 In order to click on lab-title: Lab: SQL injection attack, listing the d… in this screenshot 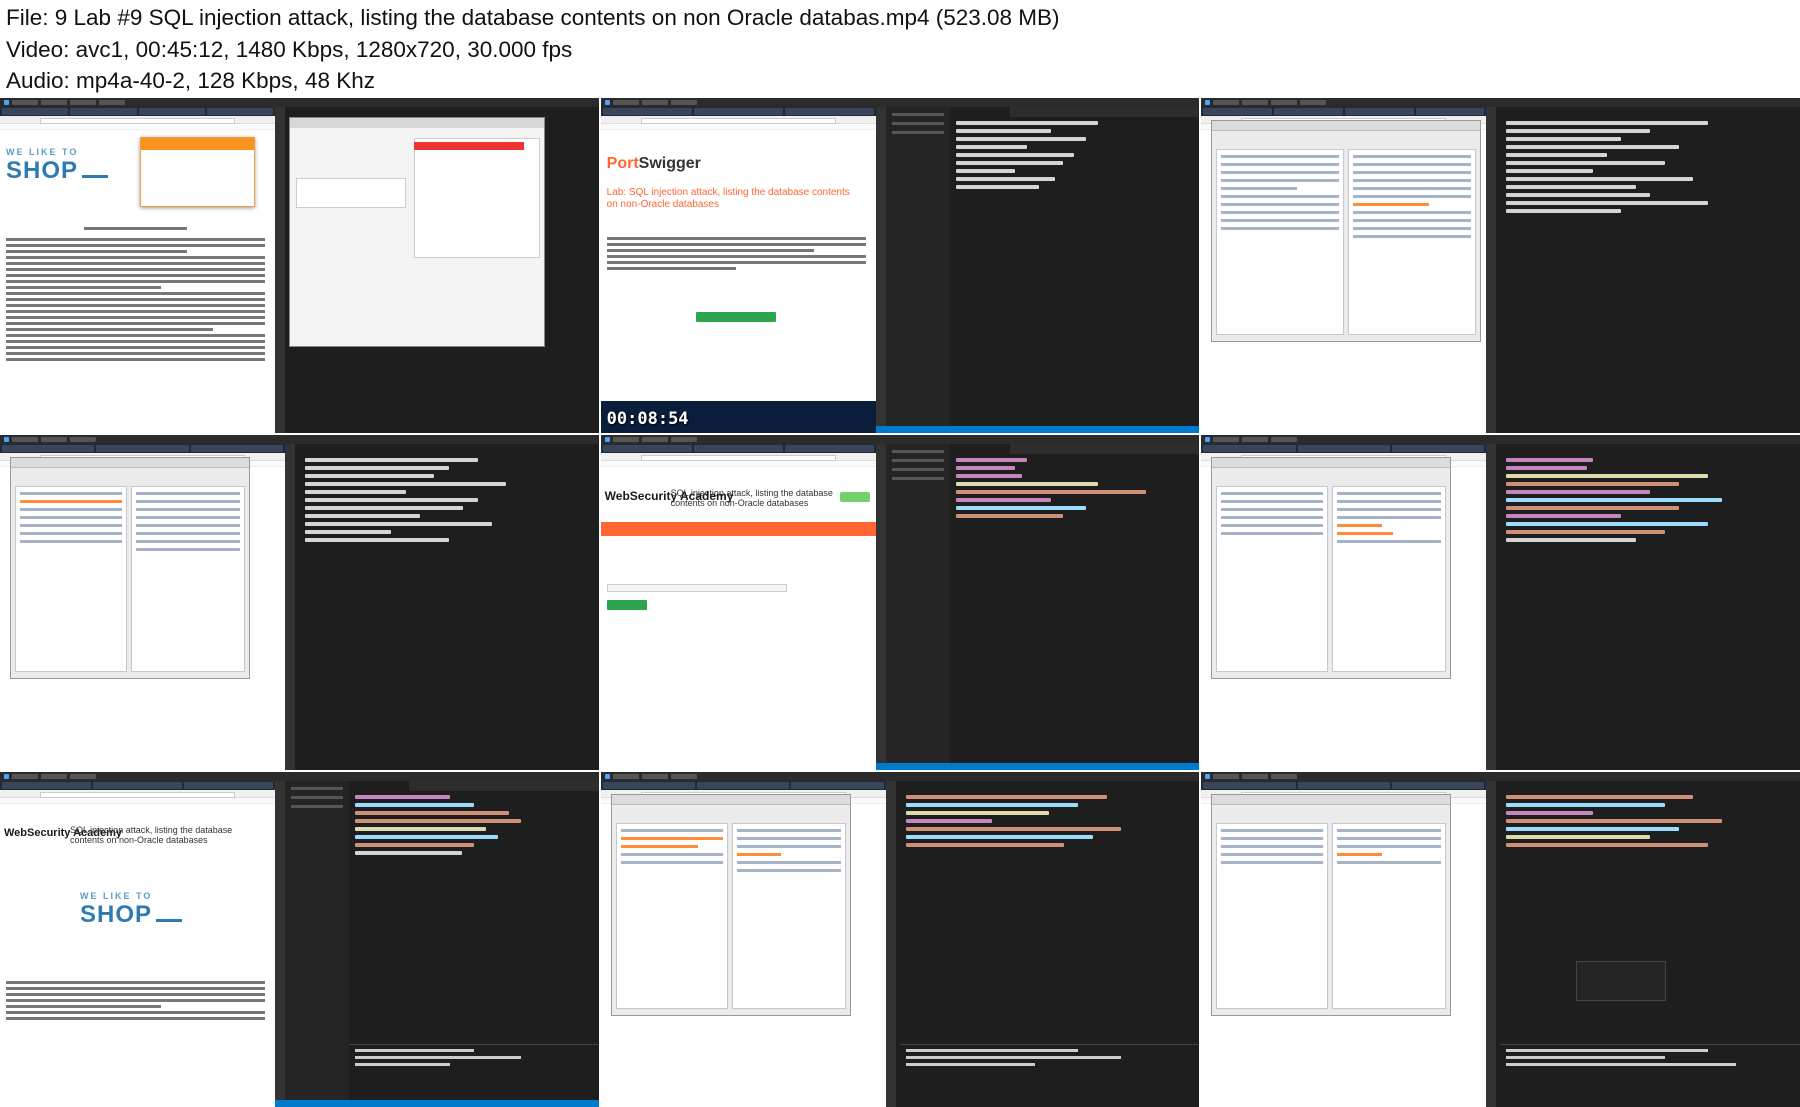, I will do `click(728, 198)`.